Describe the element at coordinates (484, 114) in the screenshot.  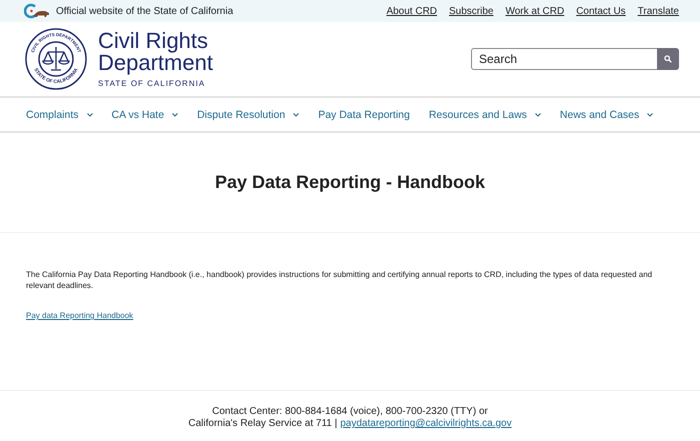
I see `nav-item: Resources and Laws` at that location.